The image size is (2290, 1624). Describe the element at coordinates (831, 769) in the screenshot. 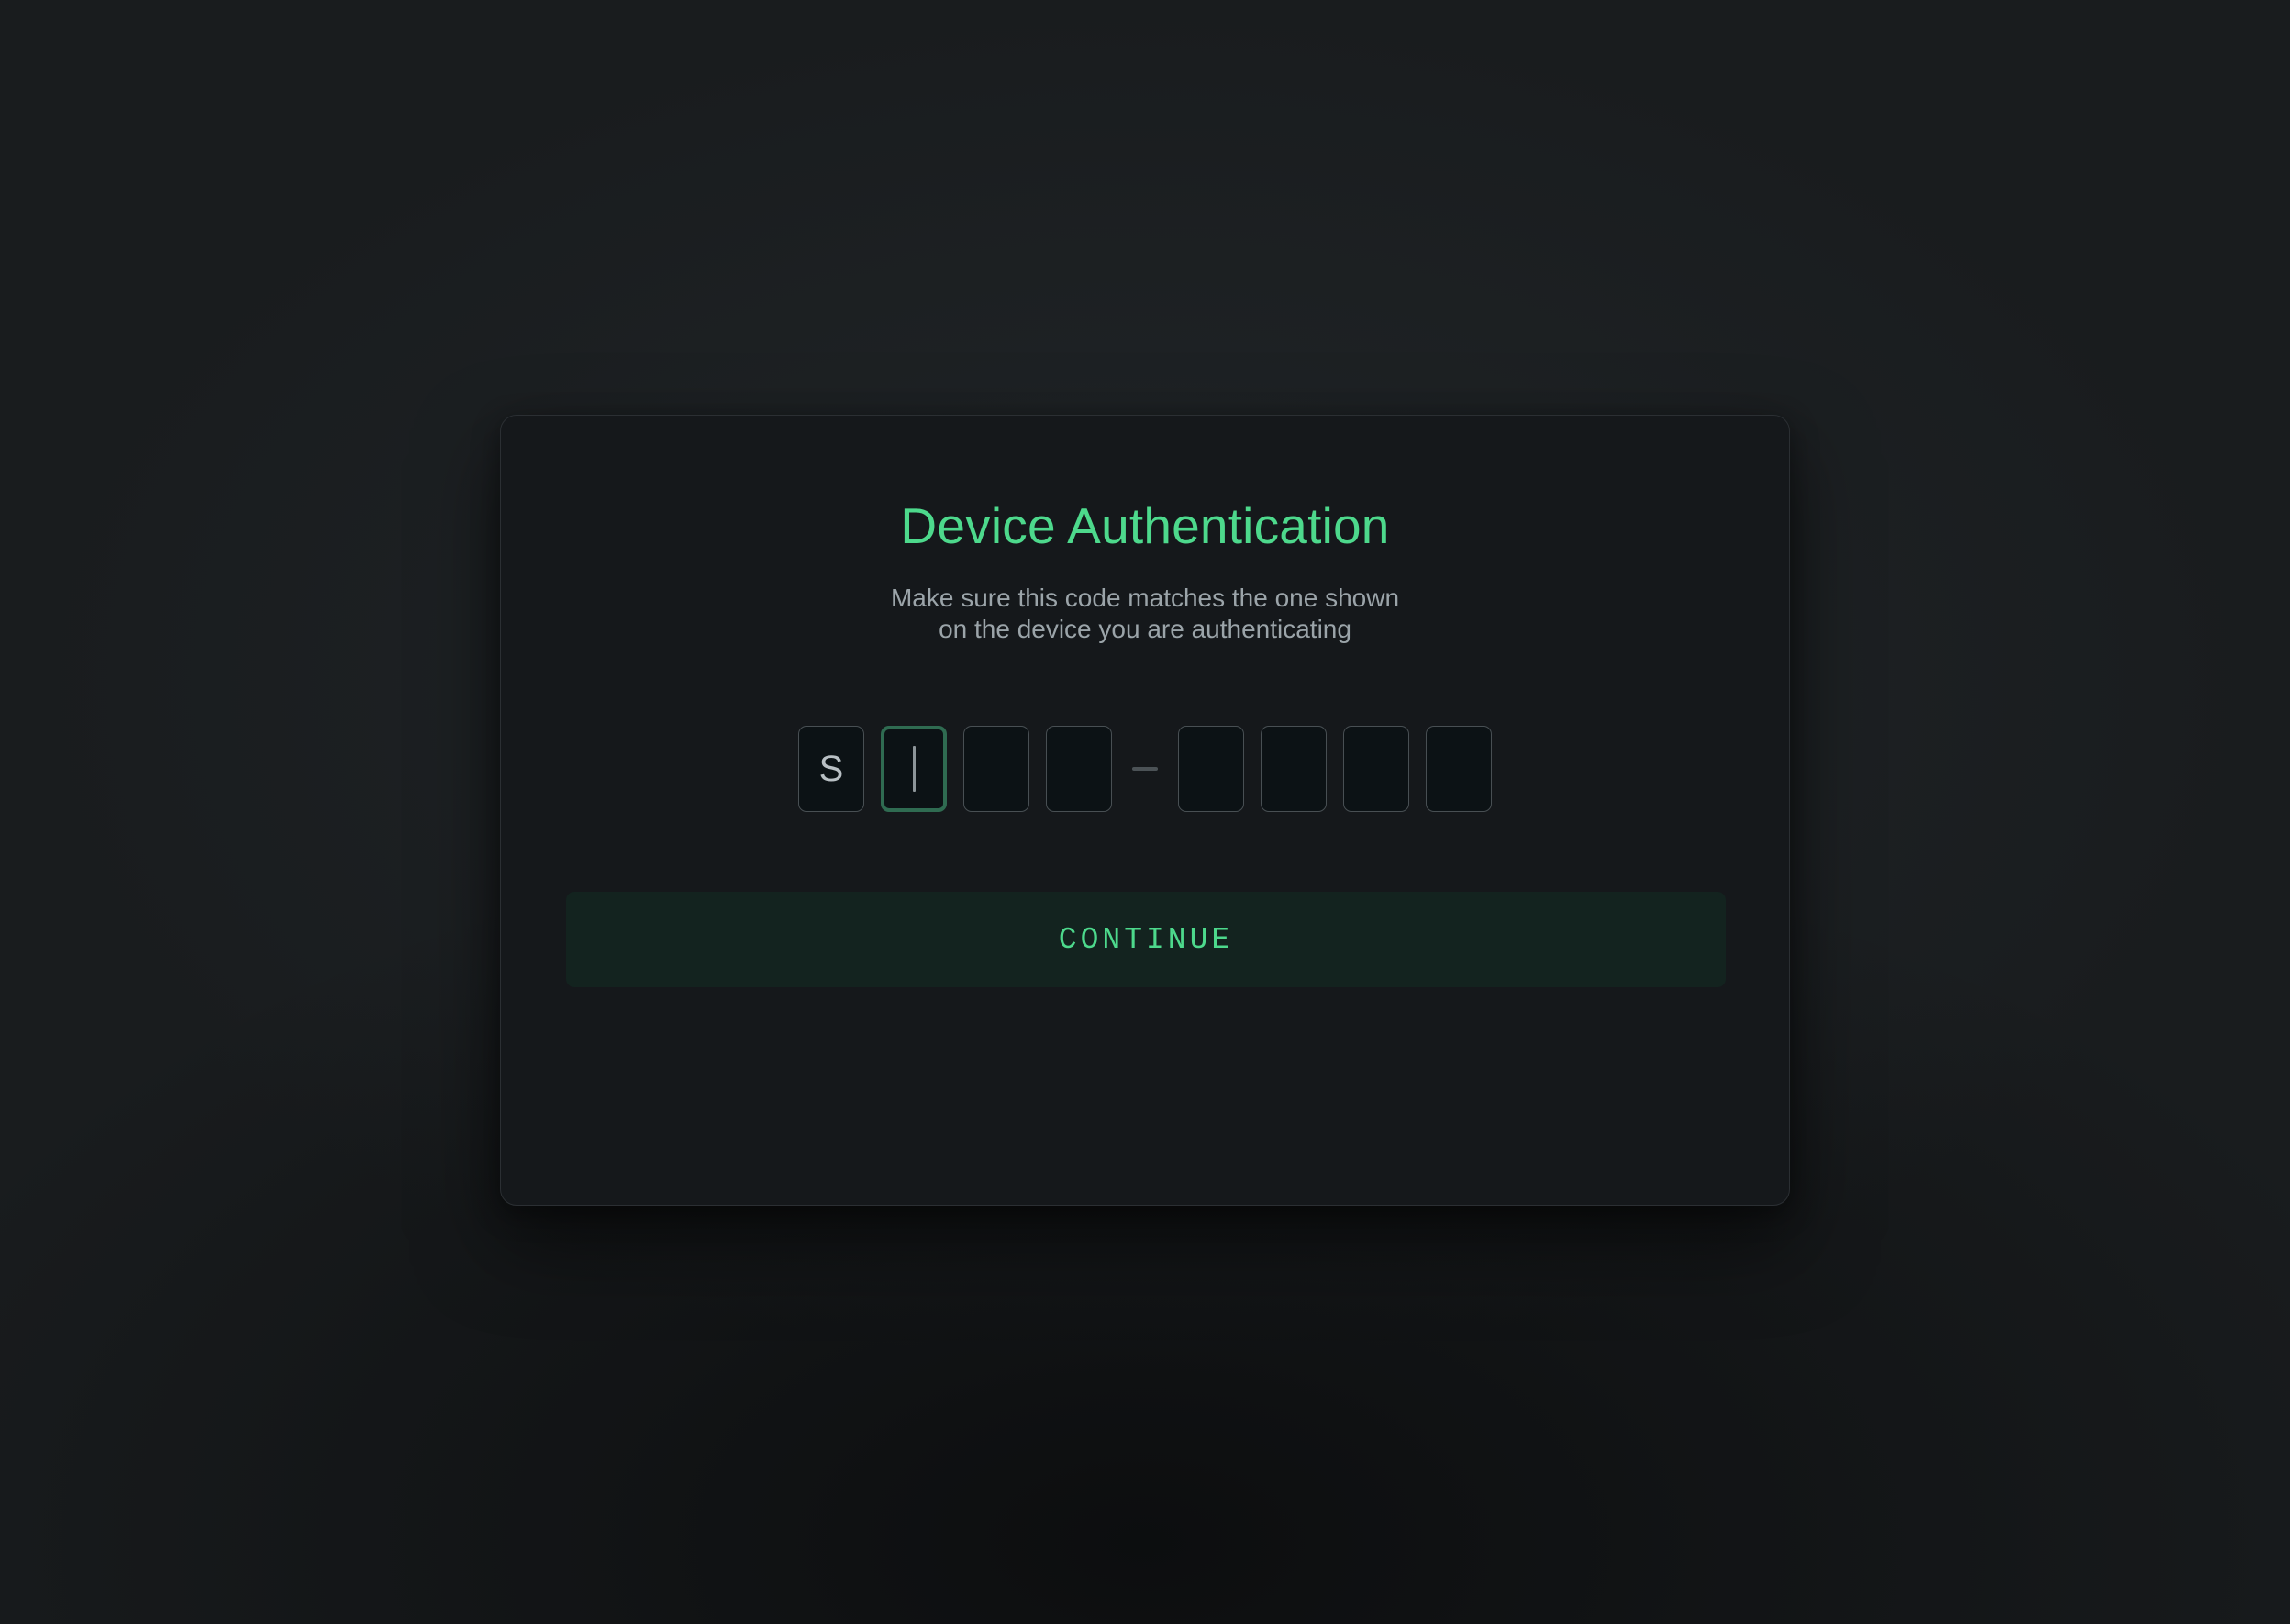

I see `code-input-box-1: S` at that location.